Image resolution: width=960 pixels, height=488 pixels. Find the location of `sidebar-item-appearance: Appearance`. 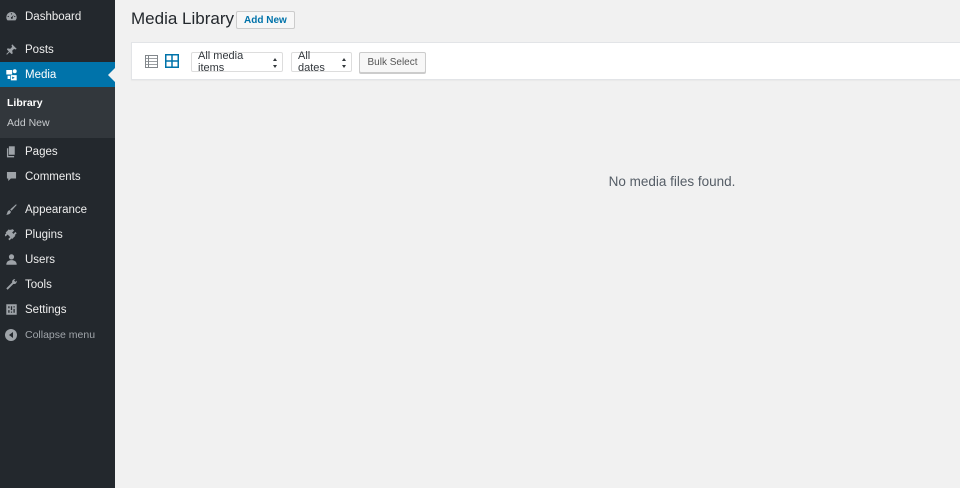

sidebar-item-appearance: Appearance is located at coordinates (57, 209).